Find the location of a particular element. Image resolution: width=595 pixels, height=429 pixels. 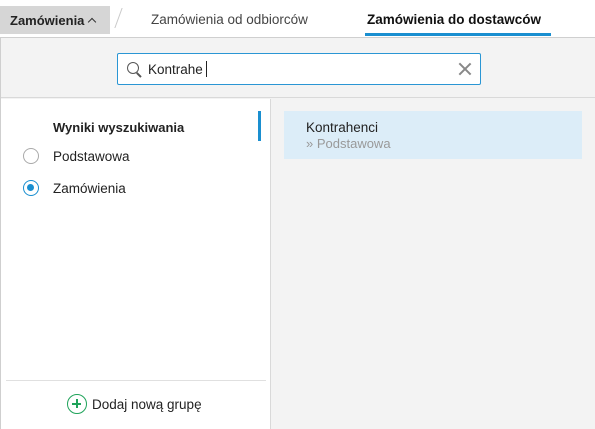

tab-orders-to-suppliers: Zamówienia do dostawców is located at coordinates (454, 19).